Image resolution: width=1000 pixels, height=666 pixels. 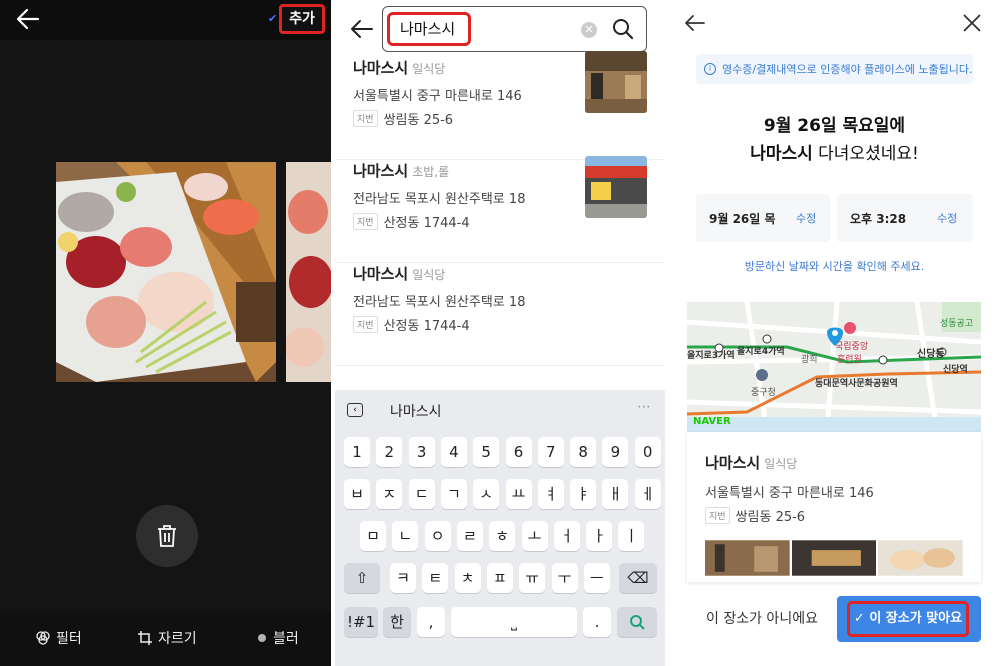 I want to click on key-ㅎ: ㅎ, so click(x=502, y=536).